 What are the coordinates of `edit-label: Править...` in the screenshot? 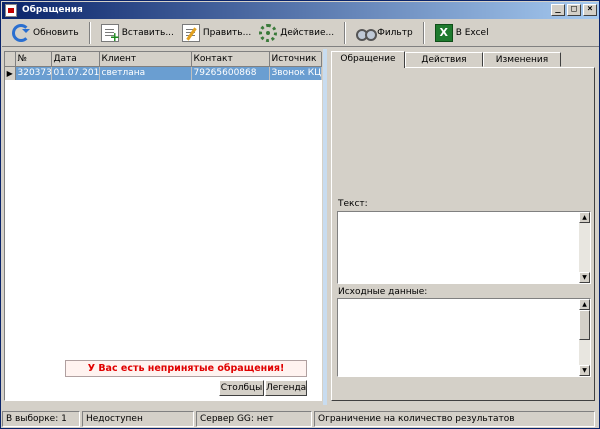 It's located at (227, 33).